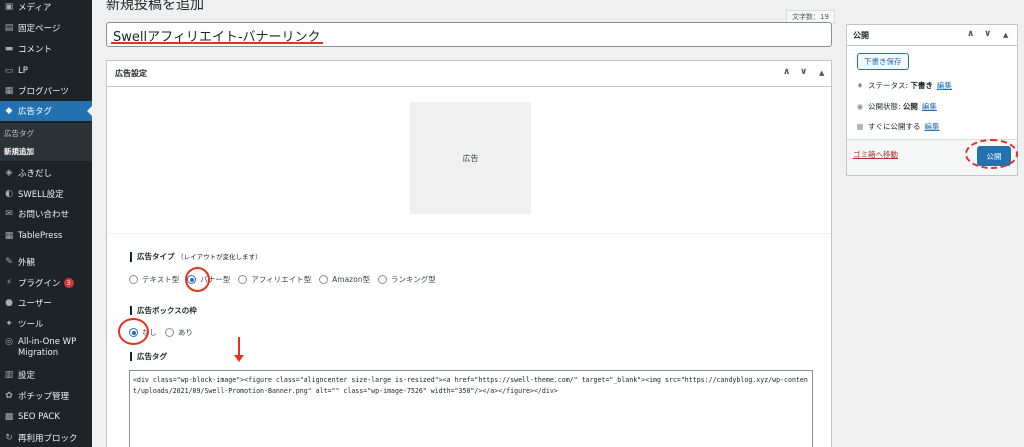 The width and height of the screenshot is (1024, 447). What do you see at coordinates (19, 133) in the screenshot?
I see `submenu-ad-tag: 広告タグ` at bounding box center [19, 133].